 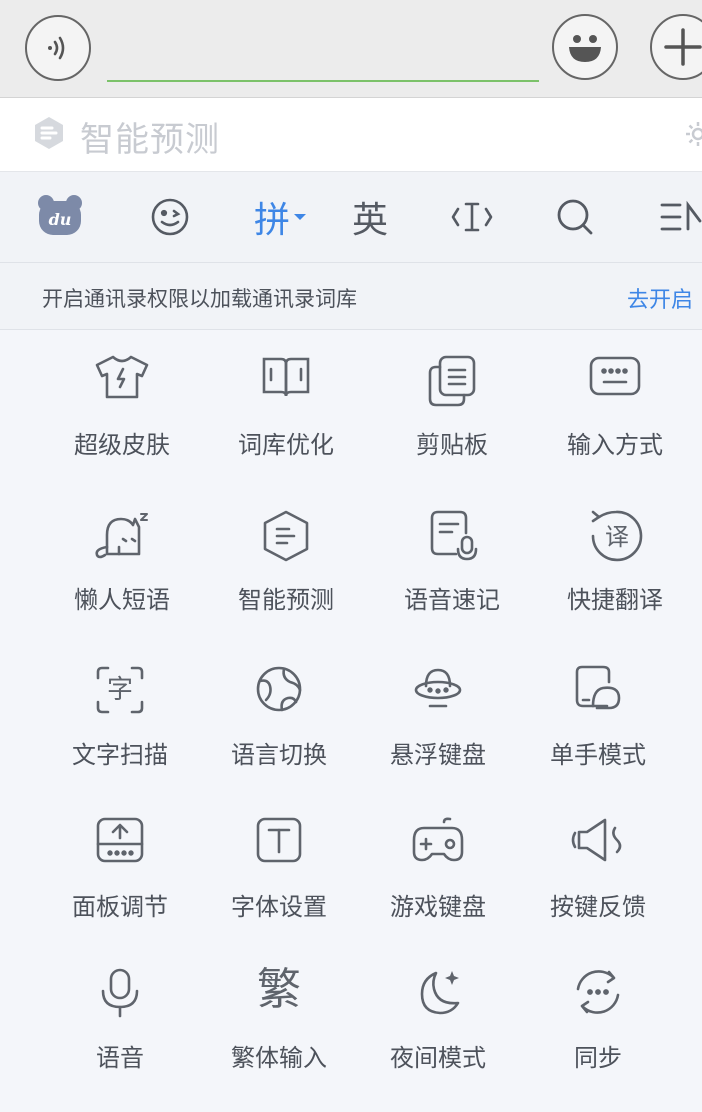 I want to click on svg-text: 字, so click(x=120, y=690).